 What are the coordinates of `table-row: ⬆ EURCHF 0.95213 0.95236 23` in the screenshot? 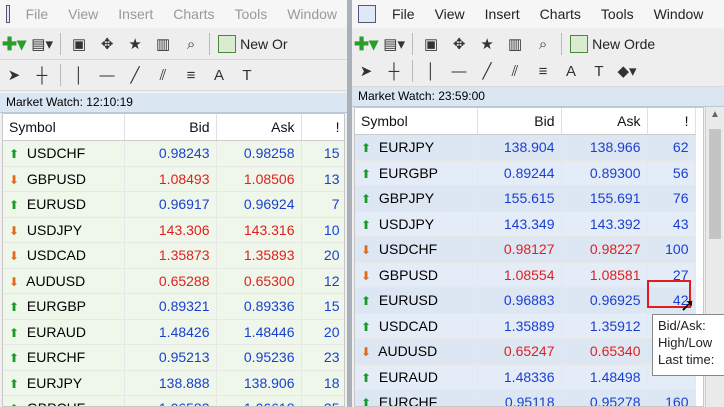 It's located at (173, 357).